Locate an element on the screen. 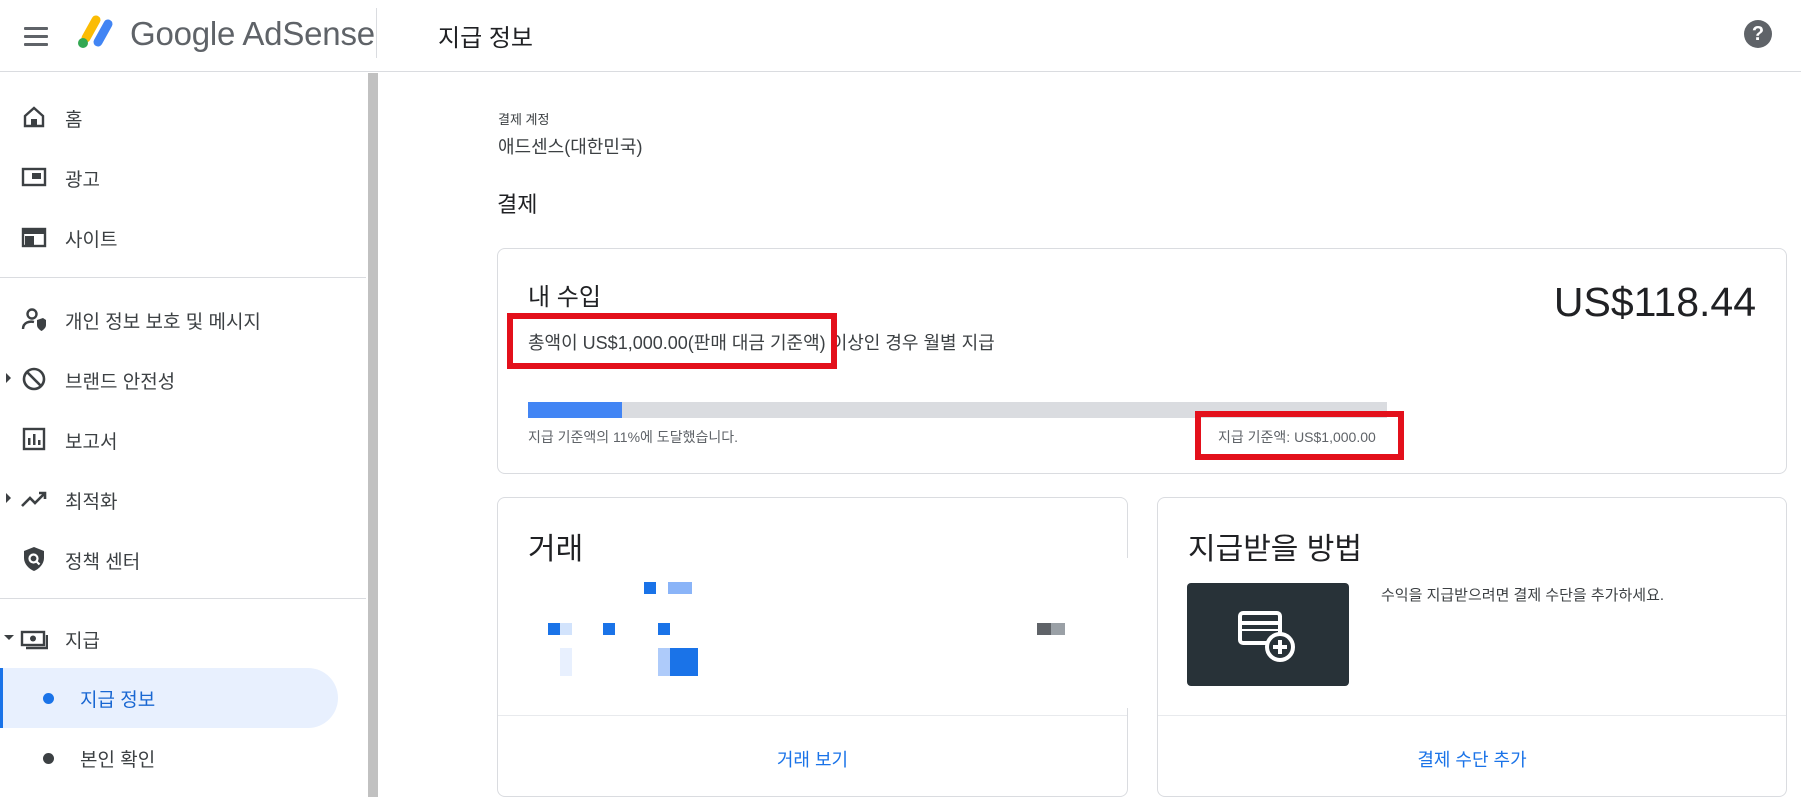 The image size is (1801, 797). add-card-icon is located at coordinates (1266, 636).